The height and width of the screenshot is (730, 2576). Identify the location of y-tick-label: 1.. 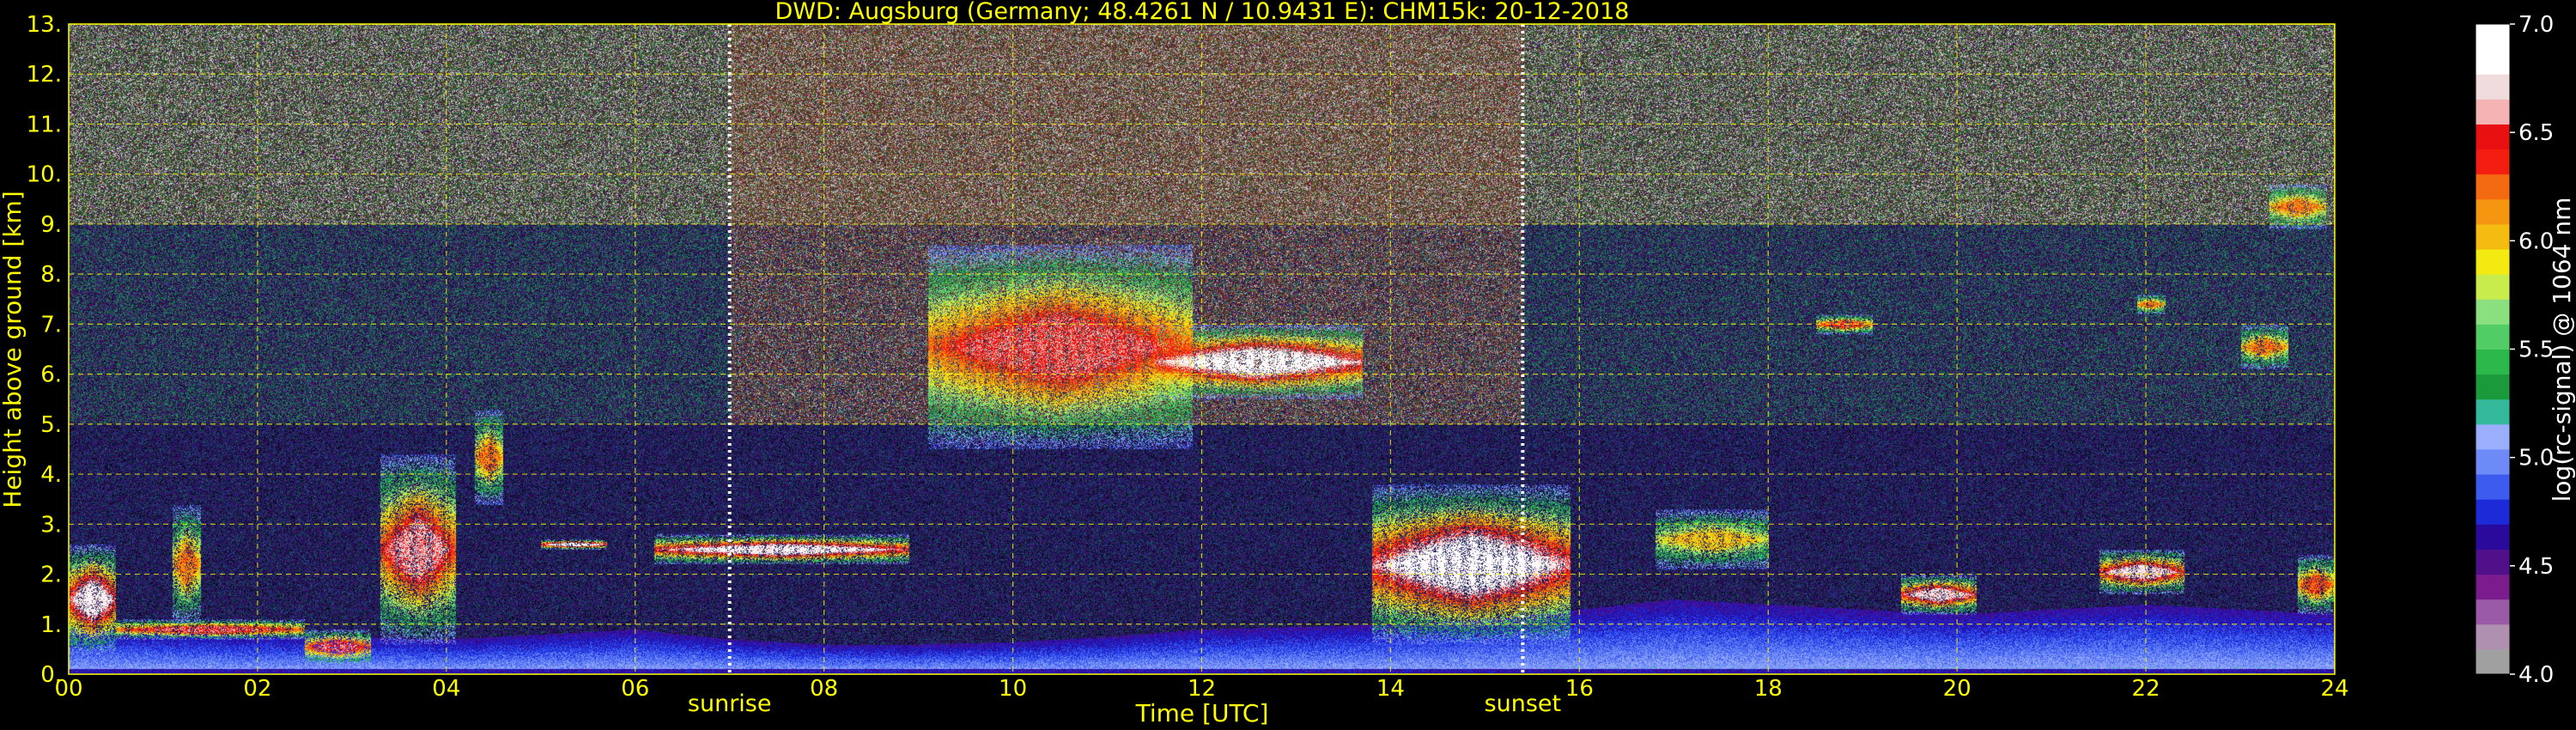
(51, 625).